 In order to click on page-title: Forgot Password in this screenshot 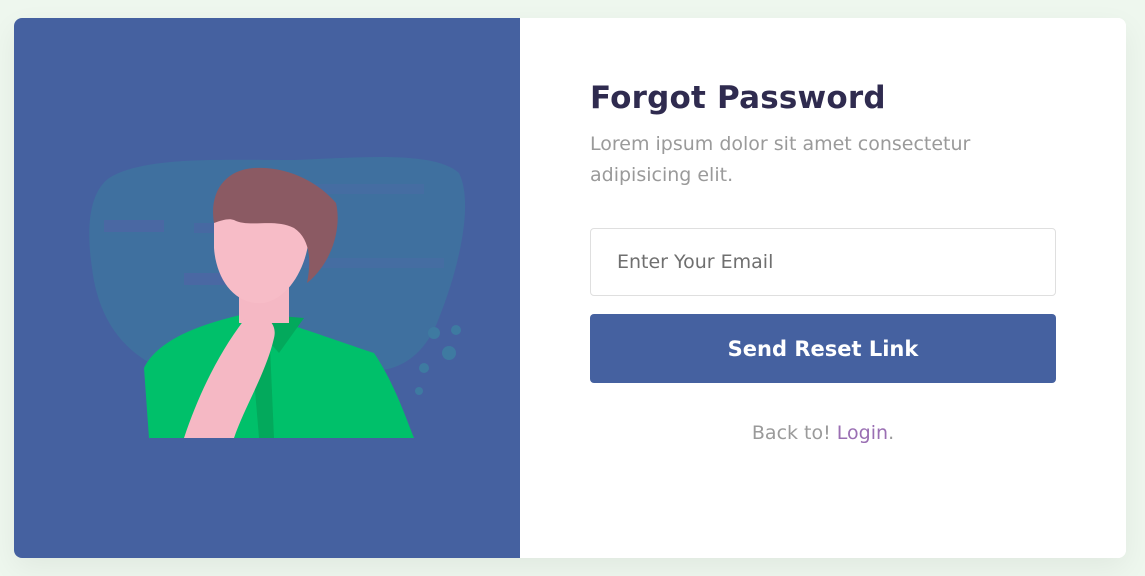, I will do `click(738, 98)`.